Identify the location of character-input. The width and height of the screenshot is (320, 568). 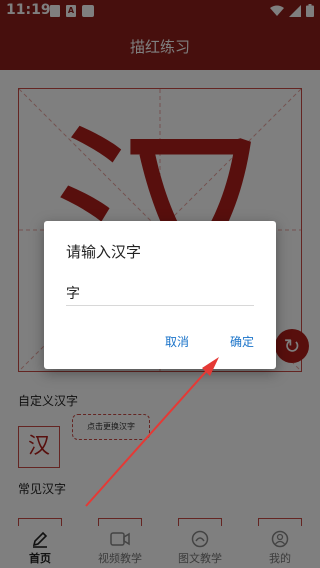
(160, 293).